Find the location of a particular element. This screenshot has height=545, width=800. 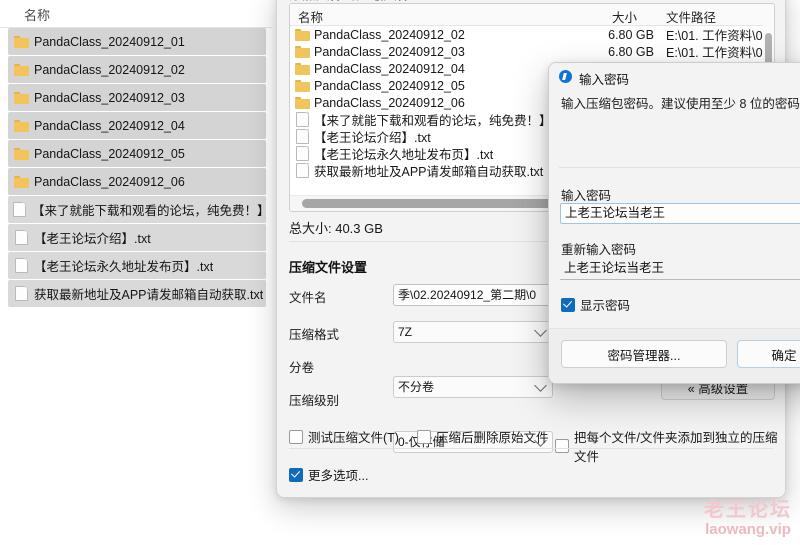

shield-lock-icon is located at coordinates (565, 76).